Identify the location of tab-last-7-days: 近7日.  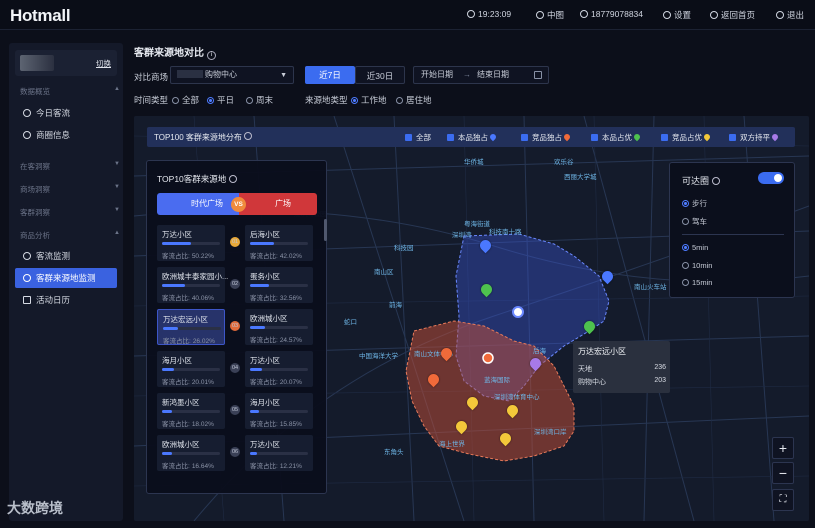
(330, 75).